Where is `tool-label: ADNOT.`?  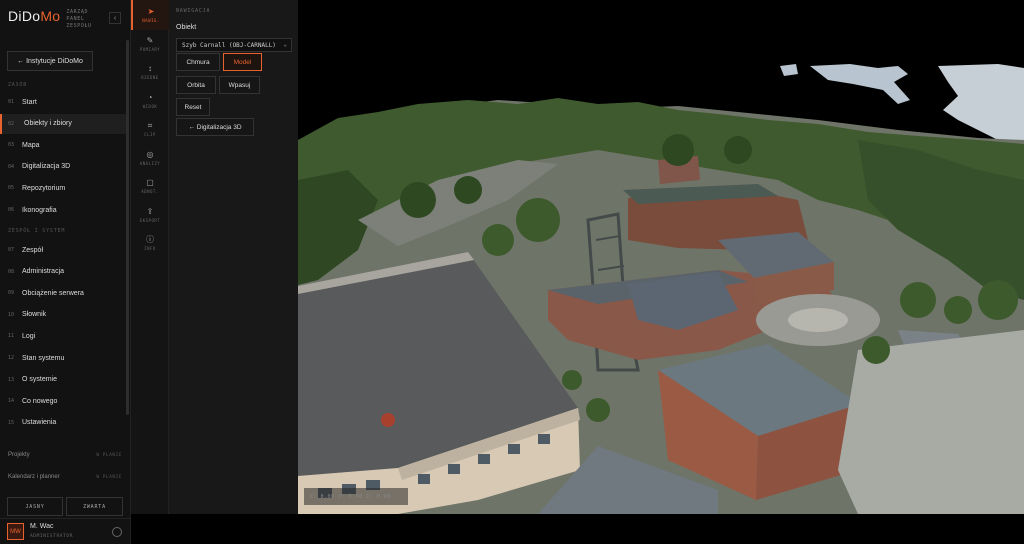
tool-label: ADNOT. is located at coordinates (150, 191).